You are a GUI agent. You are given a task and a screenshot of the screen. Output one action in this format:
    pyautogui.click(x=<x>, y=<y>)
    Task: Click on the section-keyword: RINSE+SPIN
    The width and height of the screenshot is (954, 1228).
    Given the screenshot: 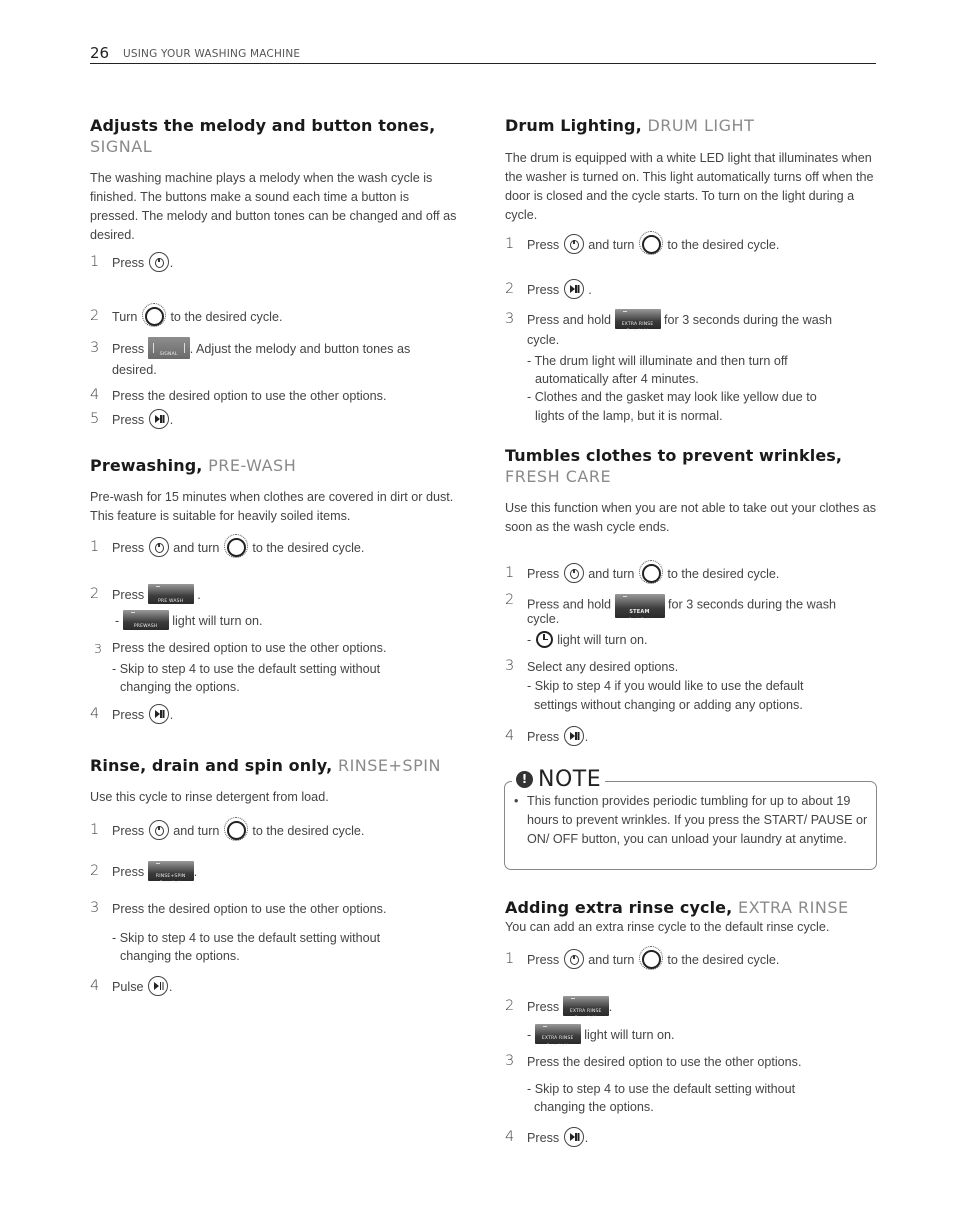 What is the action you would take?
    pyautogui.click(x=389, y=765)
    